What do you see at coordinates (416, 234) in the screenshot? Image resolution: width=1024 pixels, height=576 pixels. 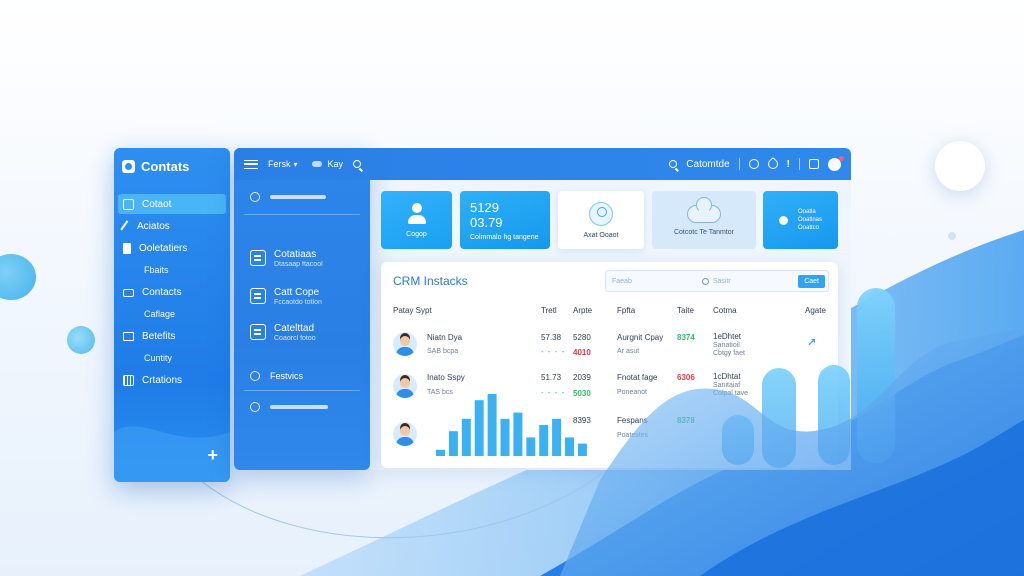 I see `card-label: Cogop` at bounding box center [416, 234].